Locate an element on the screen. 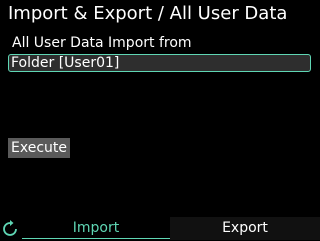 The width and height of the screenshot is (320, 241). tab-import: Import is located at coordinates (96, 228).